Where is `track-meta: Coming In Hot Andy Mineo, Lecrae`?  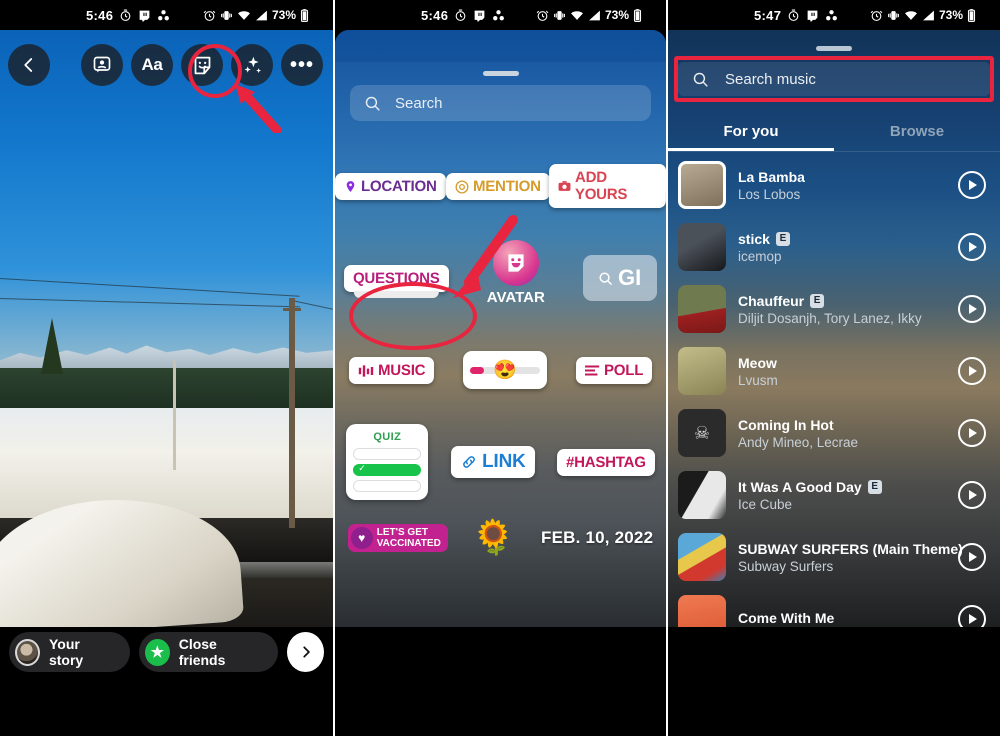 track-meta: Coming In Hot Andy Mineo, Lecrae is located at coordinates (842, 433).